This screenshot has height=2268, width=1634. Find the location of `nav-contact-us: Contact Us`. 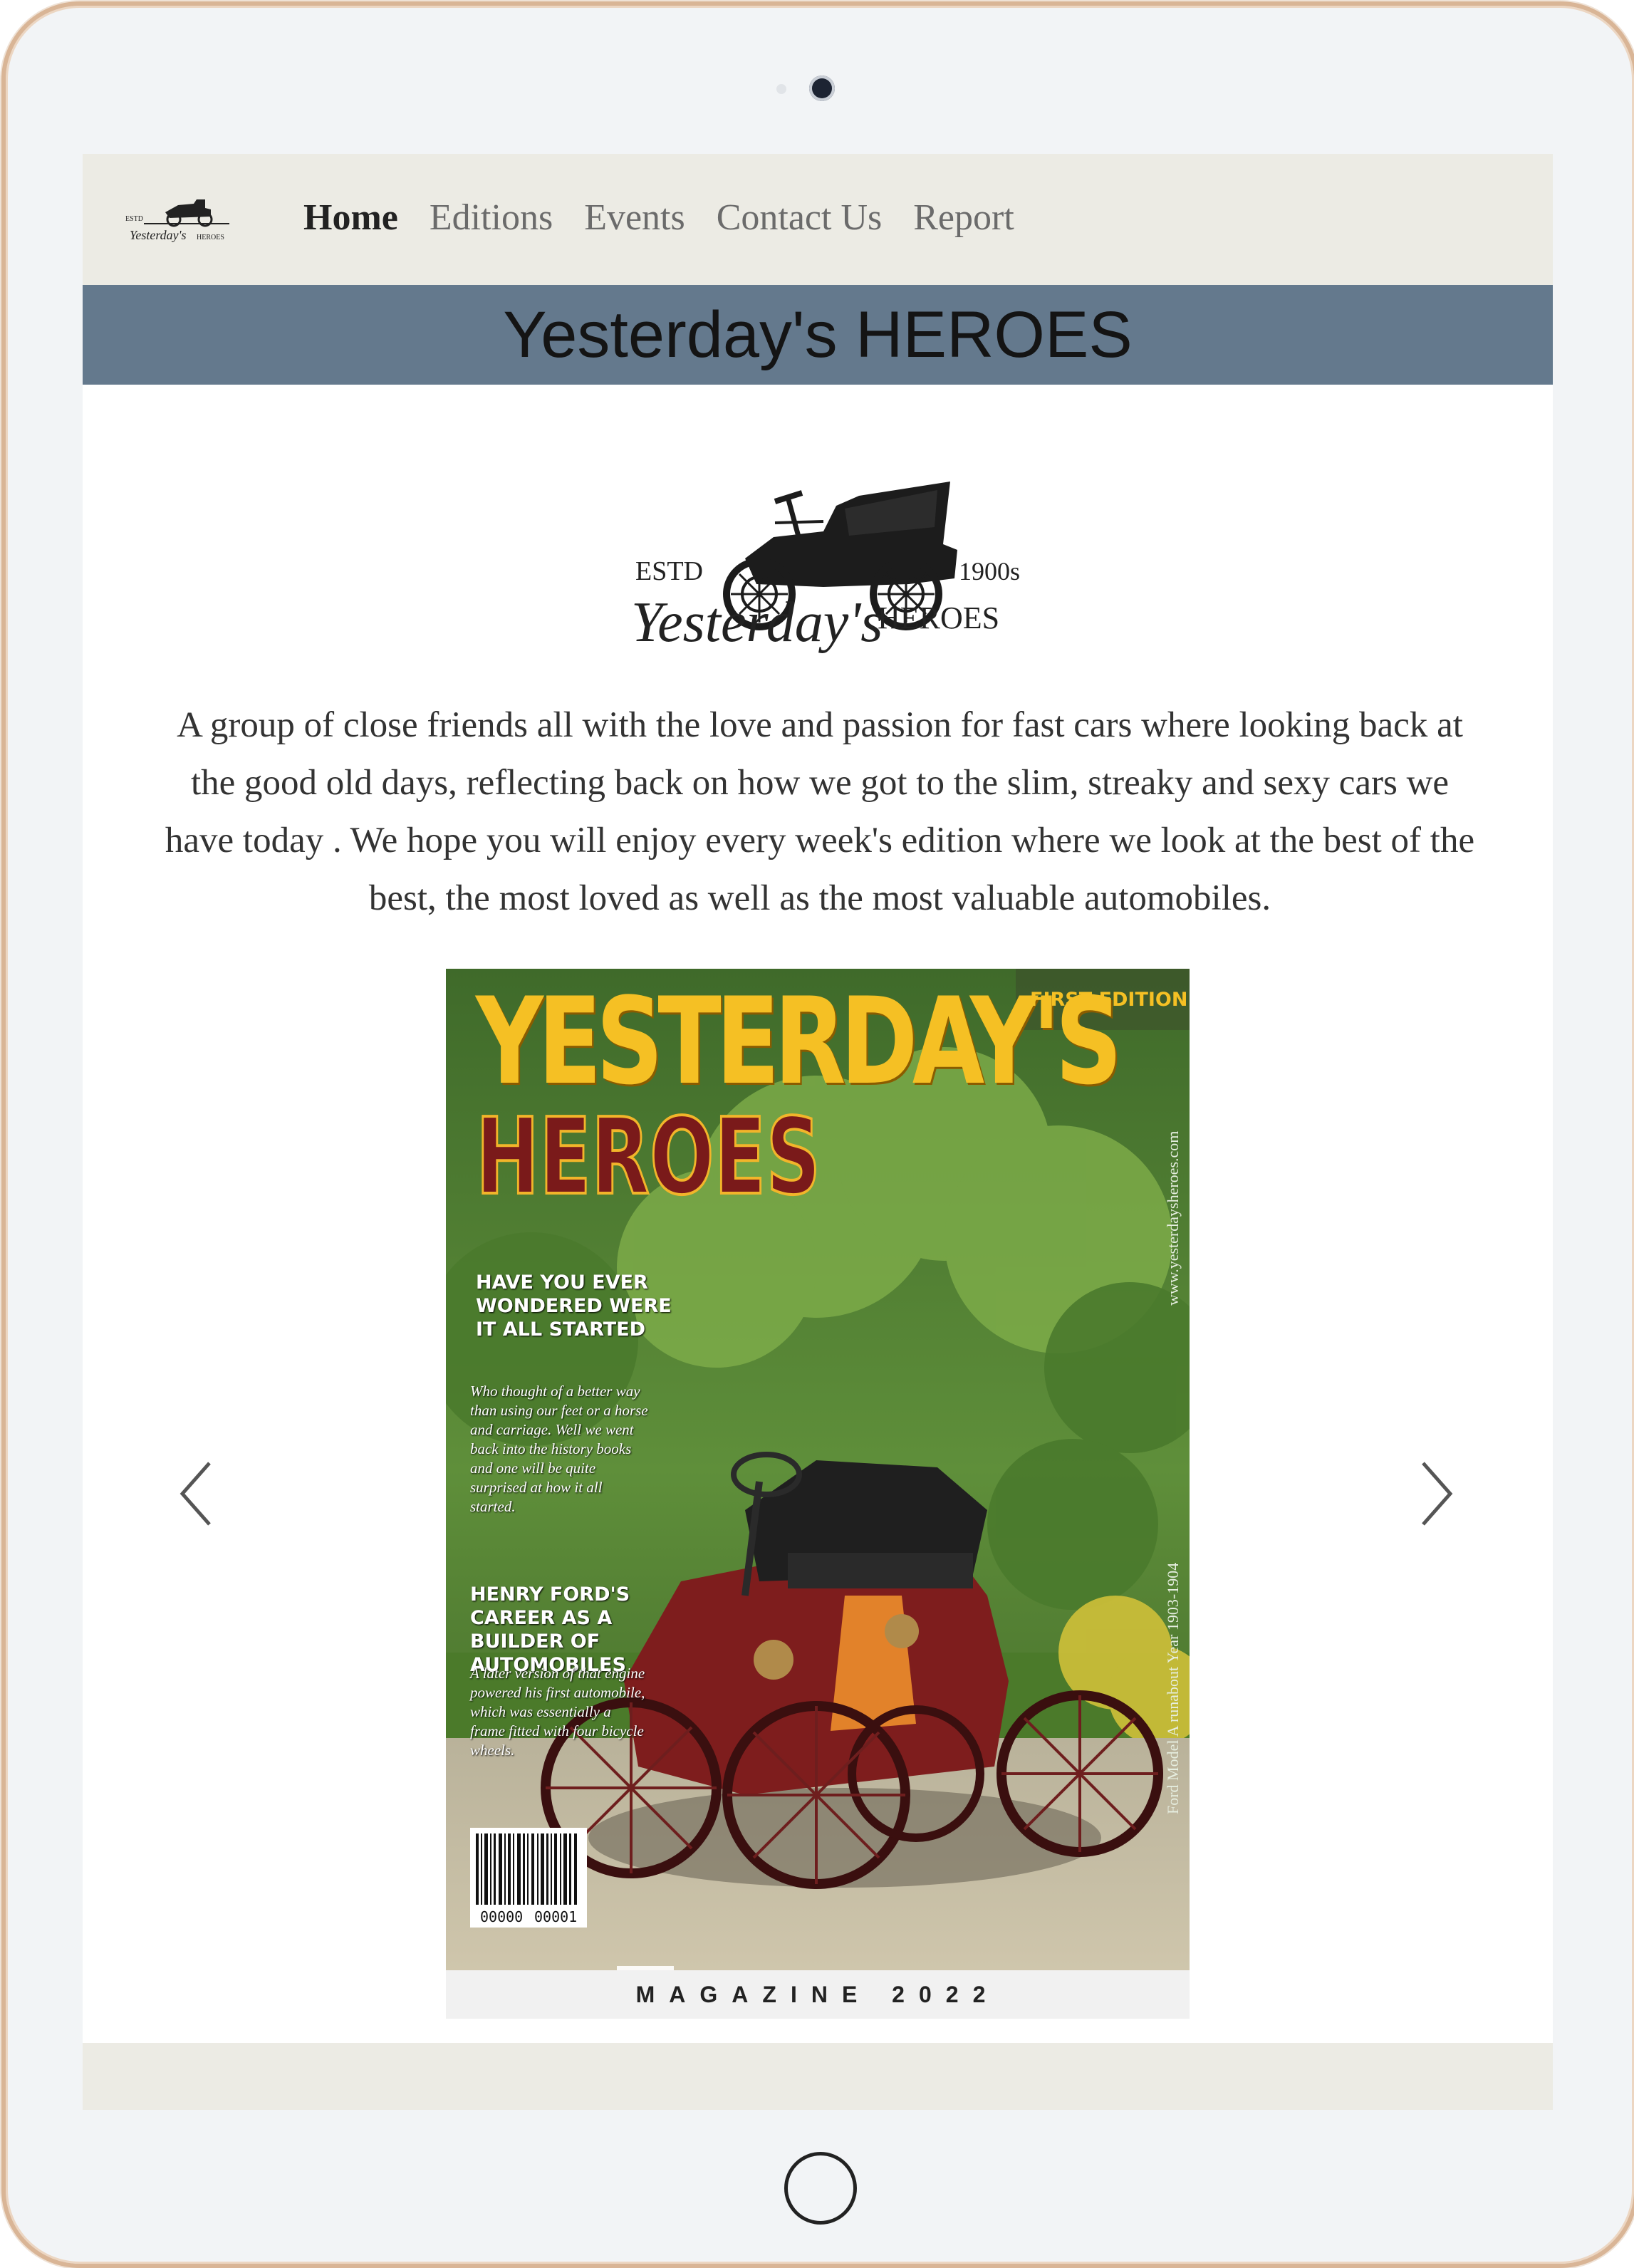

nav-contact-us: Contact Us is located at coordinates (800, 218).